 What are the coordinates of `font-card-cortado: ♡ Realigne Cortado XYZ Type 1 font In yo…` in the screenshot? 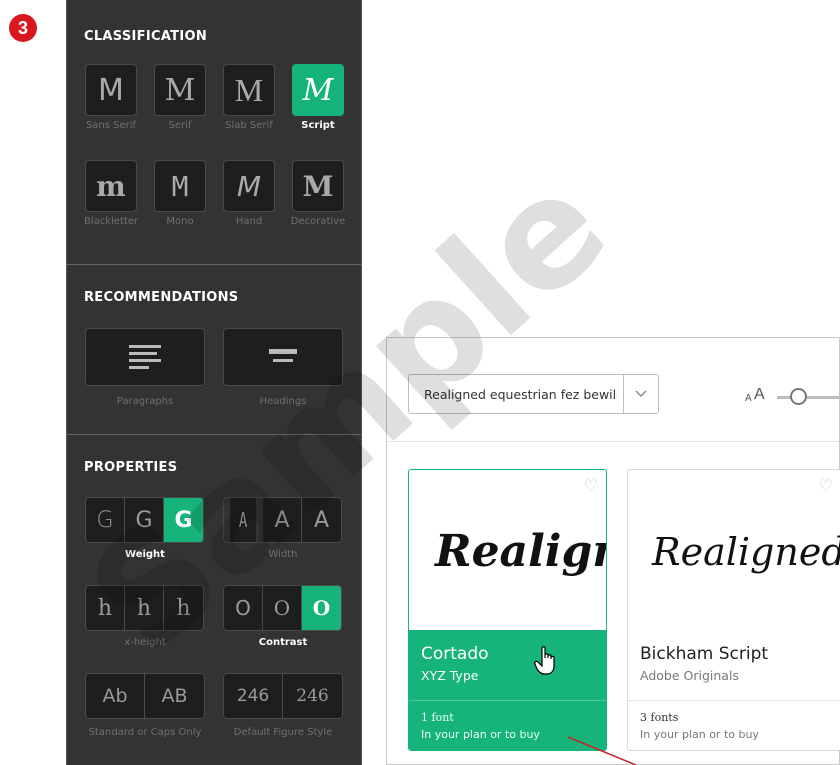 It's located at (507, 610).